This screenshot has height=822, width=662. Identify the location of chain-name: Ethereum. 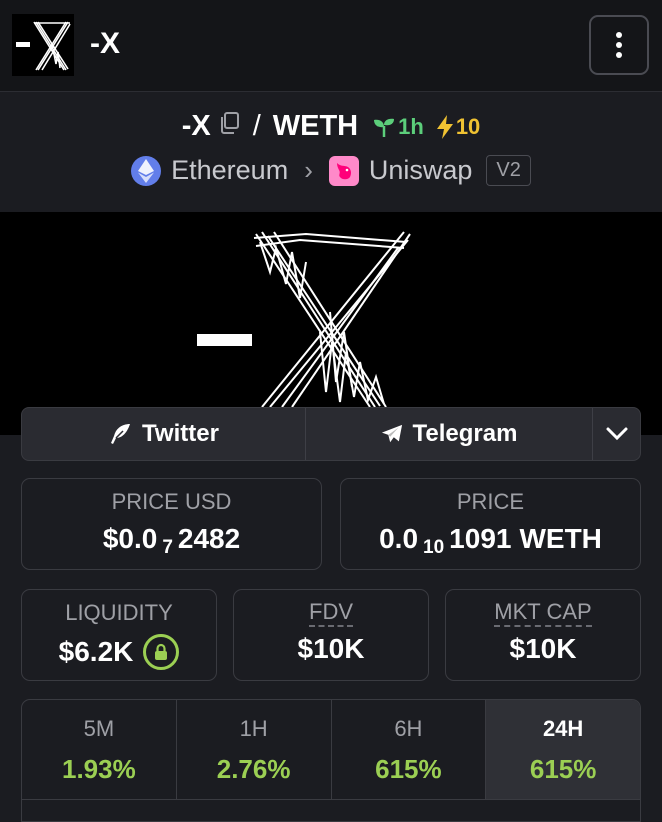
(229, 170).